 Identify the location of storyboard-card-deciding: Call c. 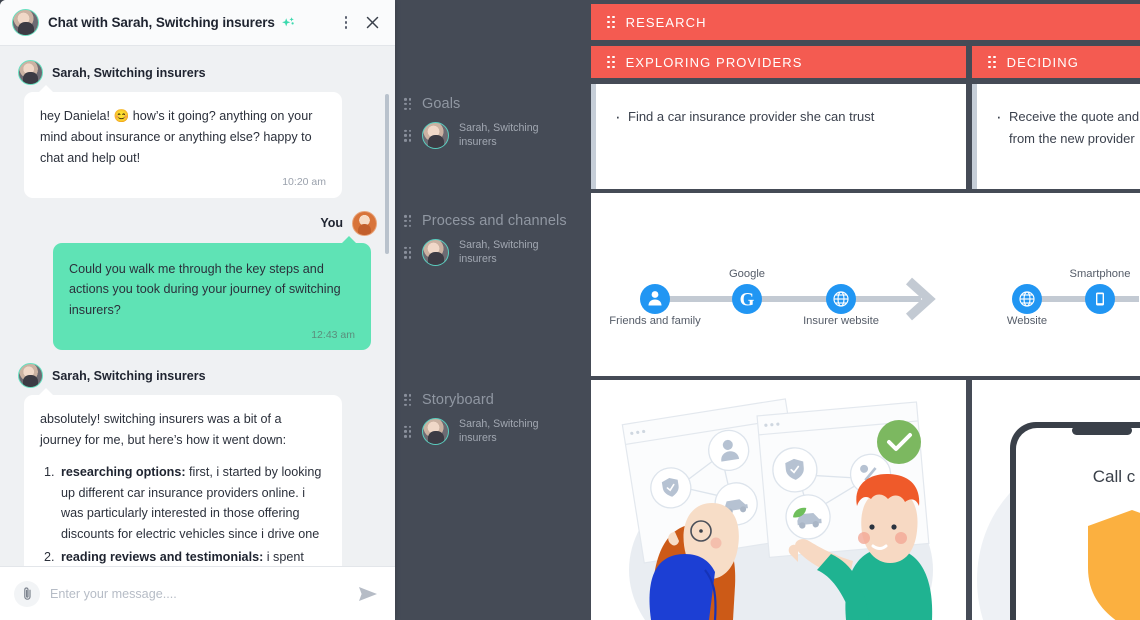
(1056, 500).